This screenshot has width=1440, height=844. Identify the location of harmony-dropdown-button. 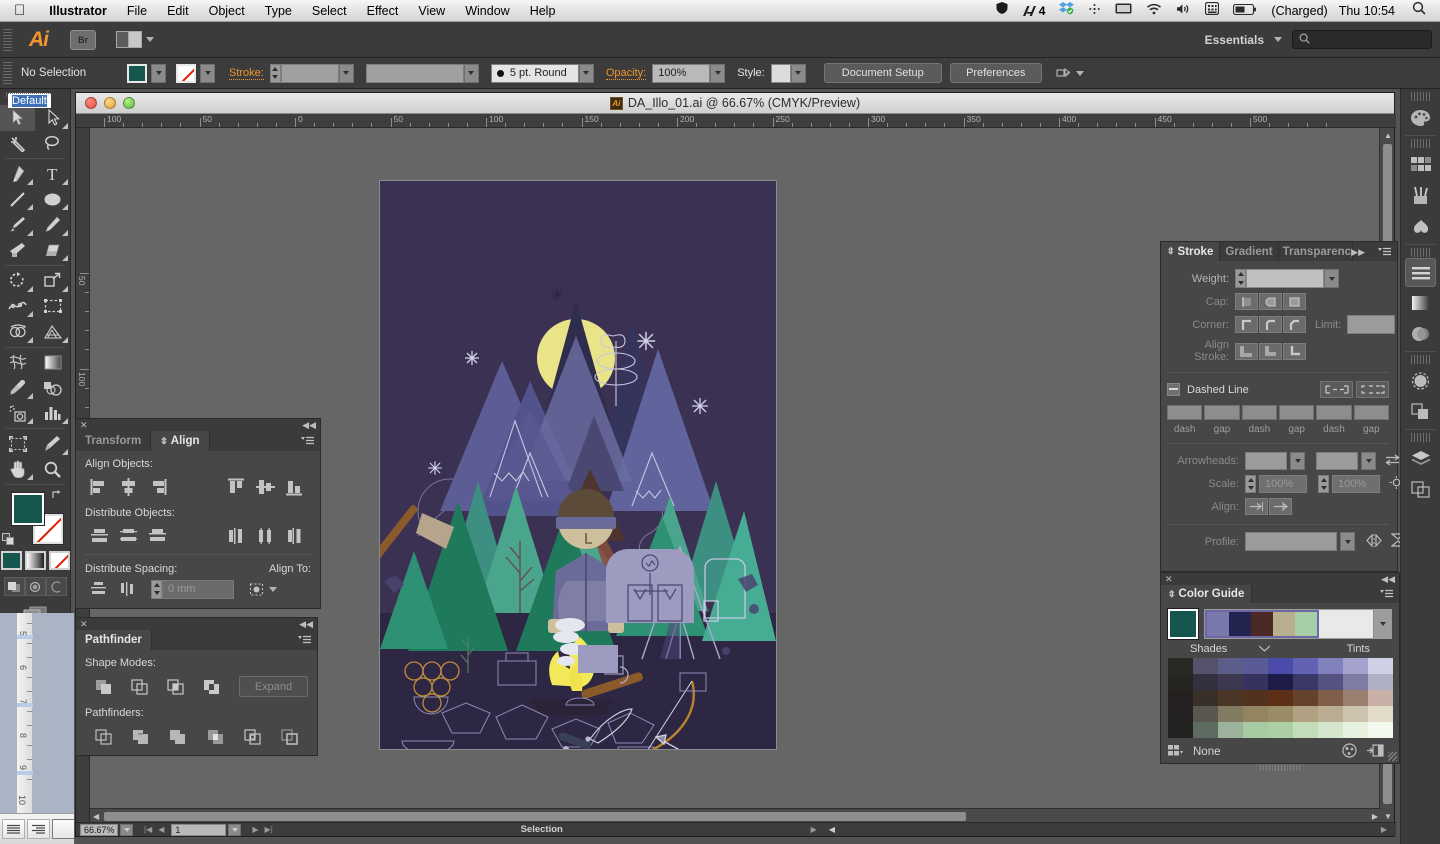
(1382, 624).